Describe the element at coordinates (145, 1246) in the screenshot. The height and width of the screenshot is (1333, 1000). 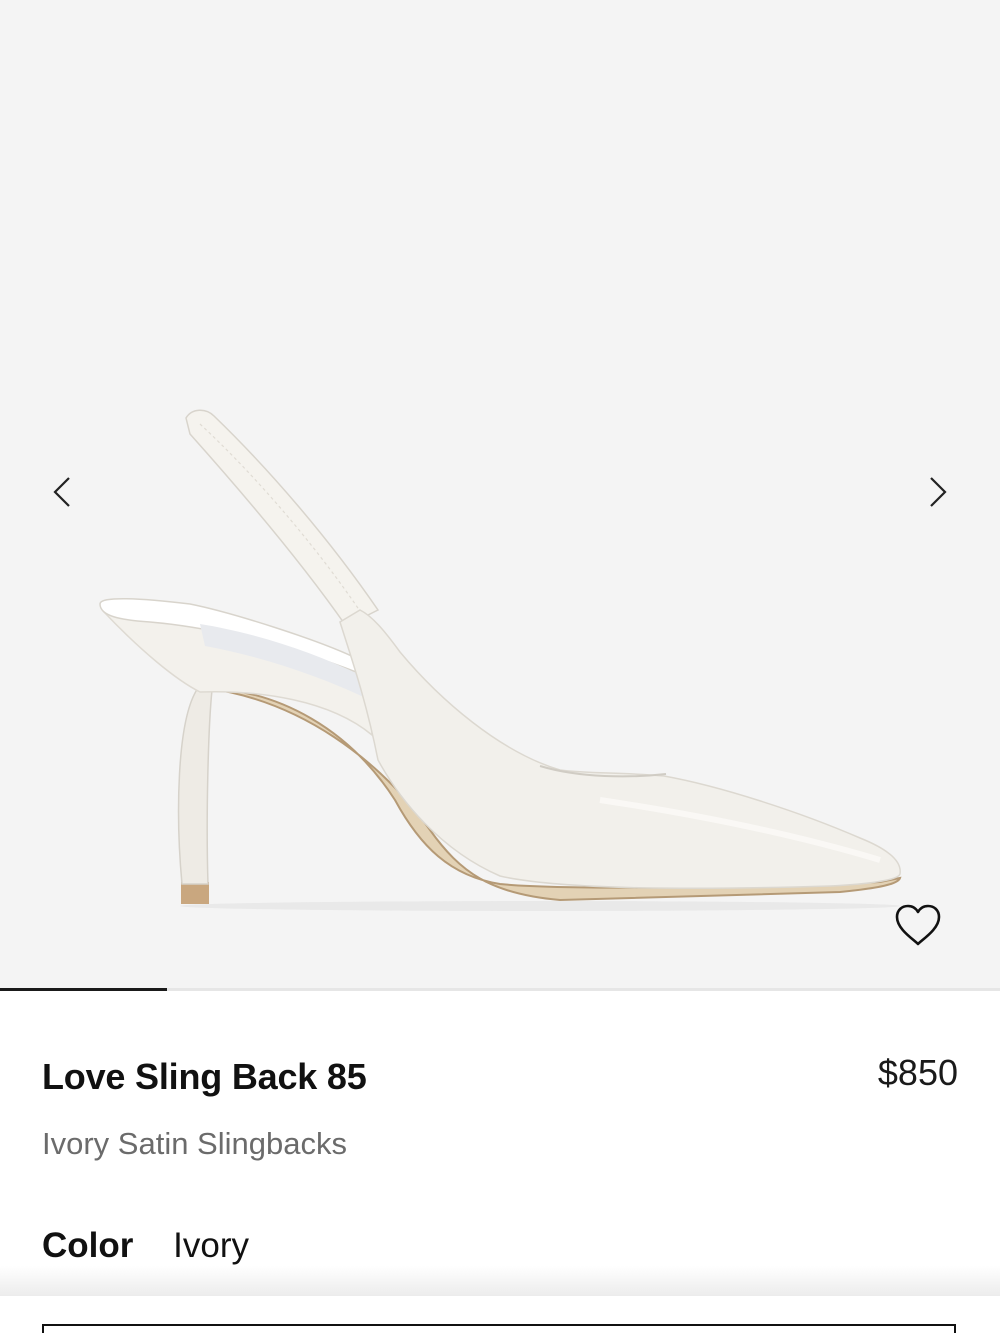
I see `color-selector: Color Ivory` at that location.